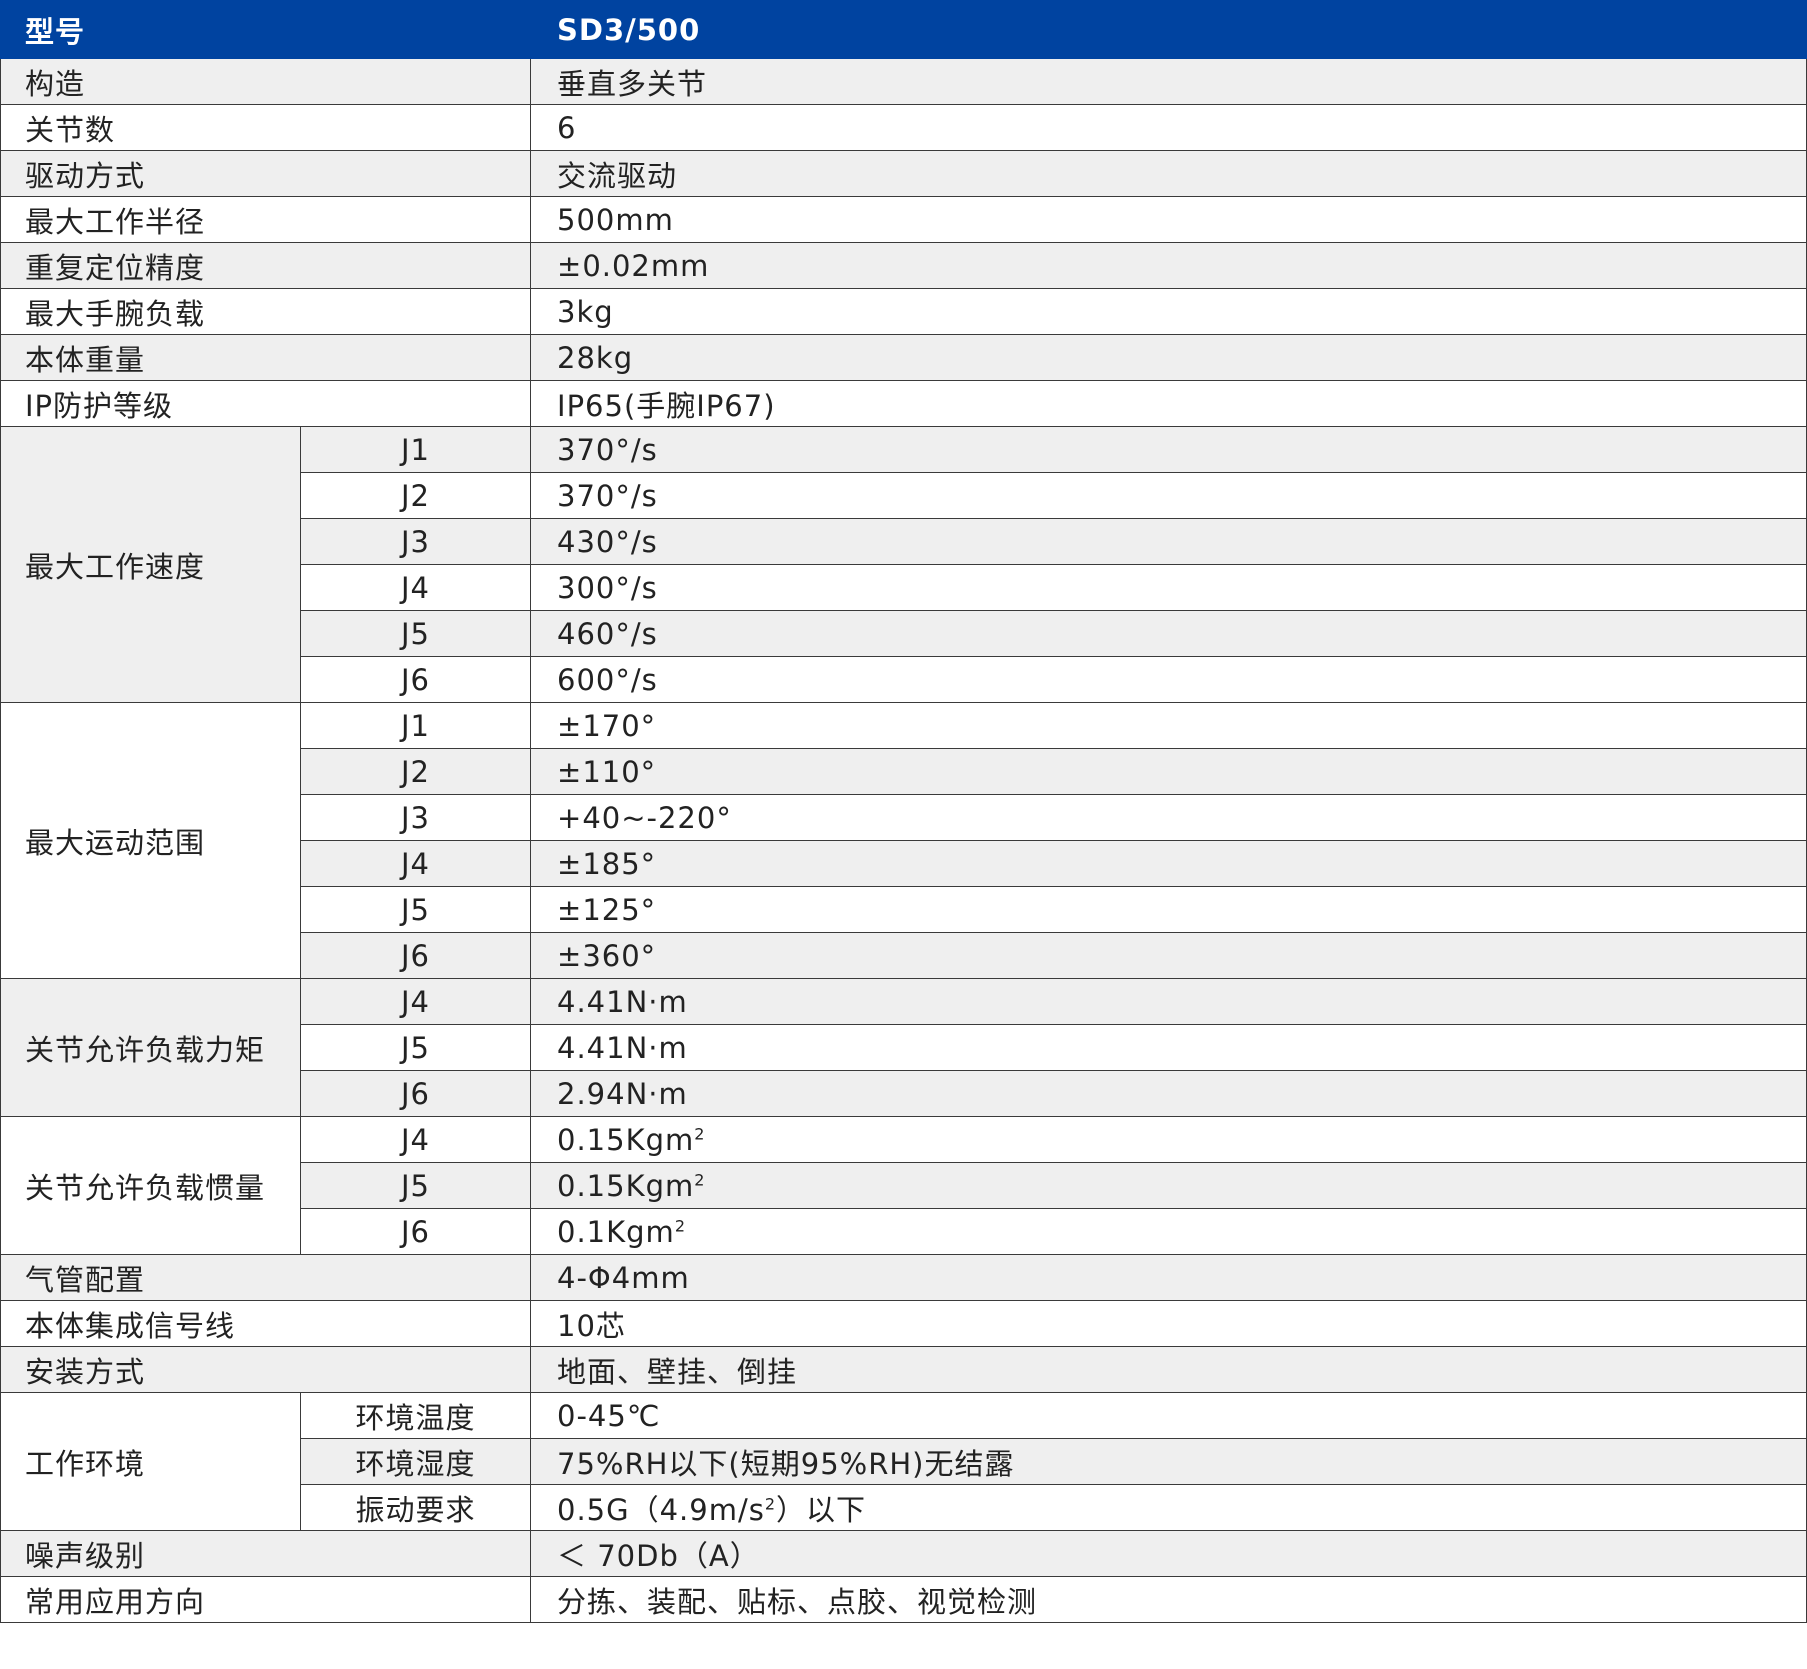  What do you see at coordinates (1168, 863) in the screenshot?
I see `axis-value: ±185°` at bounding box center [1168, 863].